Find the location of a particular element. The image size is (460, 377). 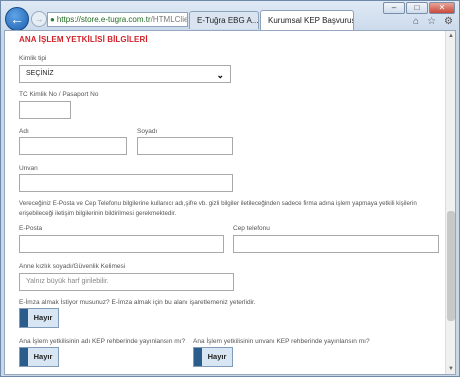

section-title: ANA İŞLEM YETKİLİSİ BİLGİLERİ is located at coordinates (83, 39).